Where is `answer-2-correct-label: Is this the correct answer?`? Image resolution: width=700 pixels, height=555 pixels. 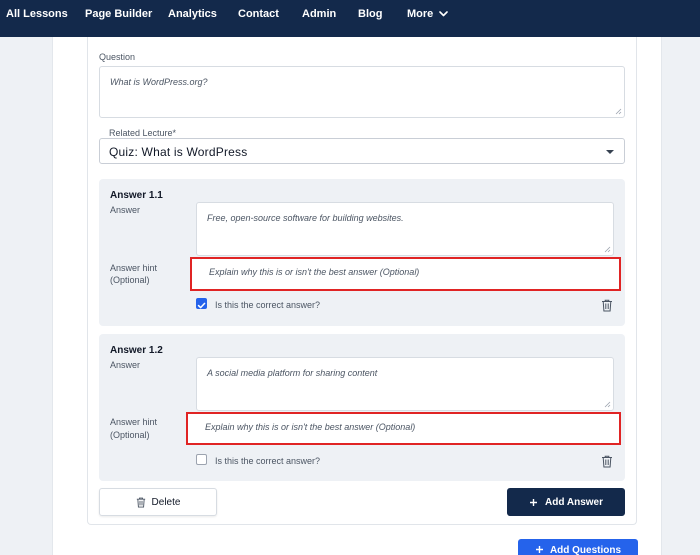 answer-2-correct-label: Is this the correct answer? is located at coordinates (268, 461).